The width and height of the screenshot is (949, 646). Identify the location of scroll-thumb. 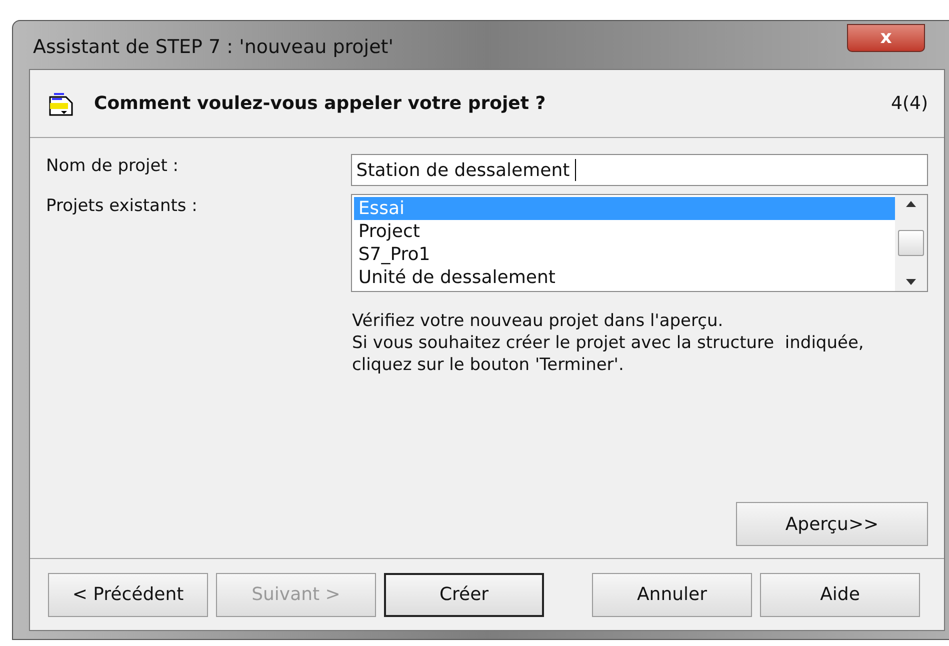
(911, 243).